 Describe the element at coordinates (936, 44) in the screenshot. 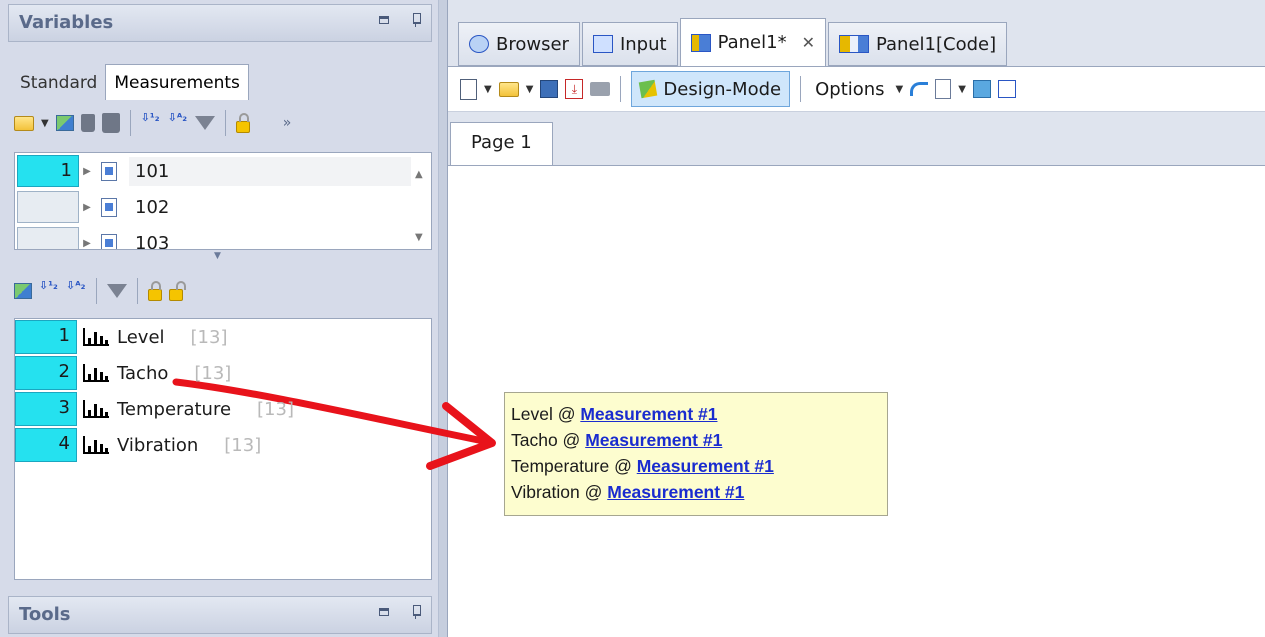

I see `tab-label: Panel1[Code]` at that location.